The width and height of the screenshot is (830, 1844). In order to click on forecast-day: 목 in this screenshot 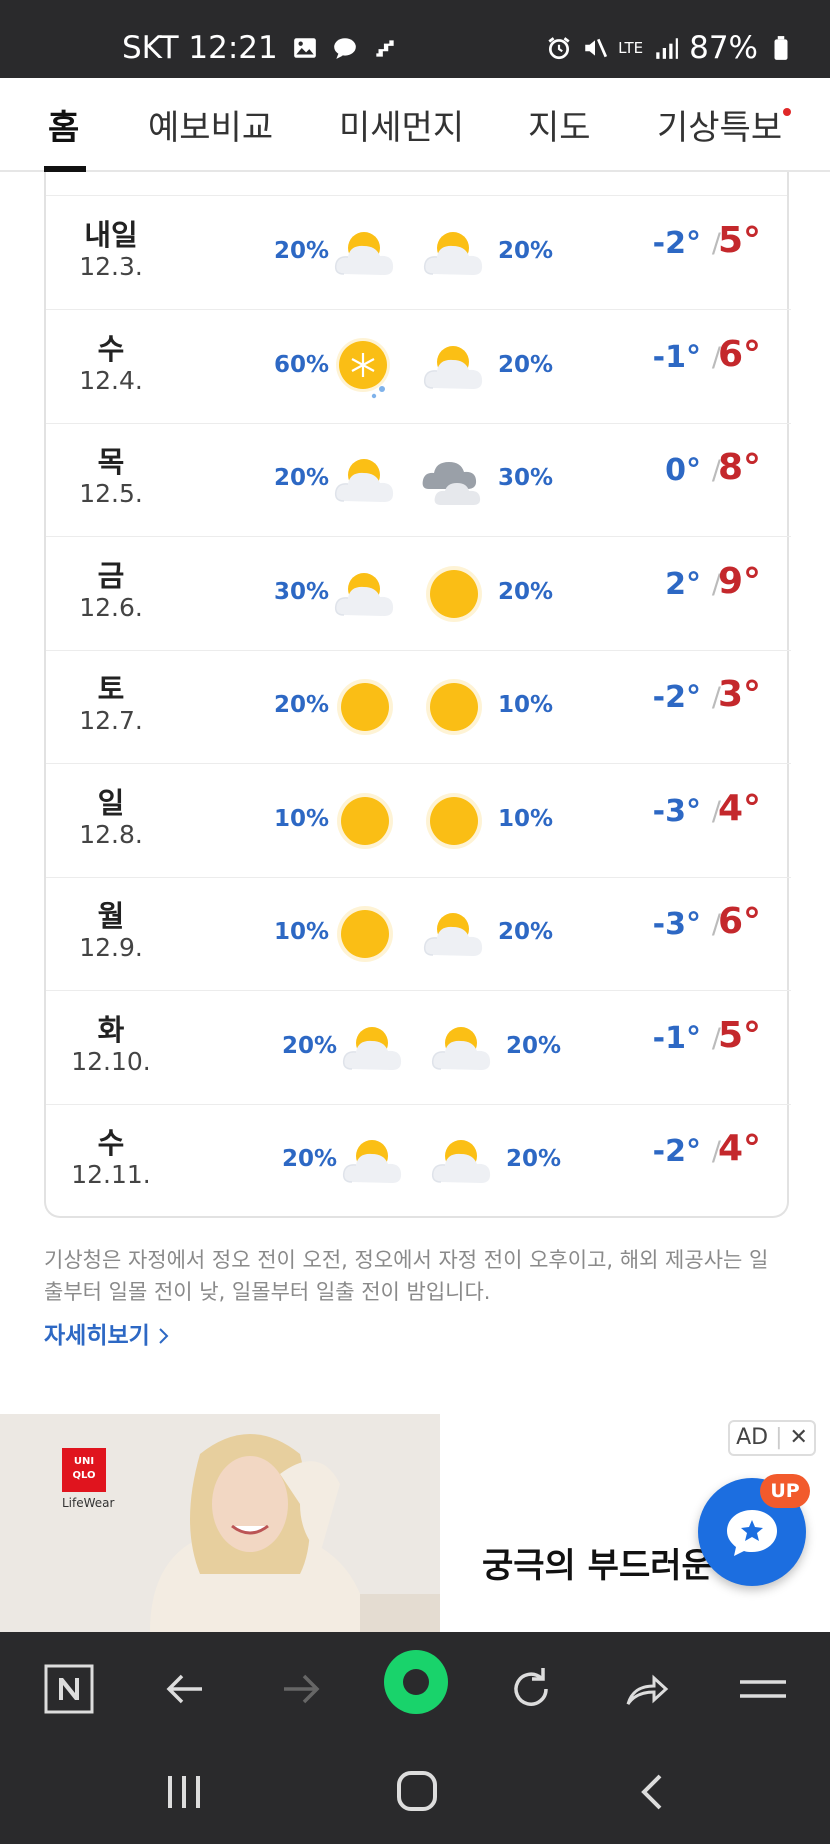, I will do `click(111, 462)`.